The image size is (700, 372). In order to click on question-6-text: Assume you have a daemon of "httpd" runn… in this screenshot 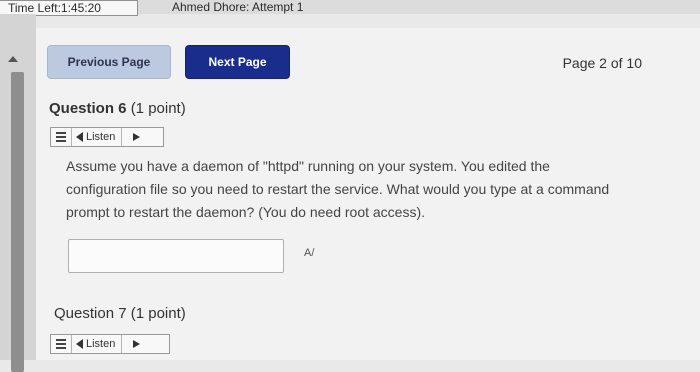, I will do `click(338, 189)`.